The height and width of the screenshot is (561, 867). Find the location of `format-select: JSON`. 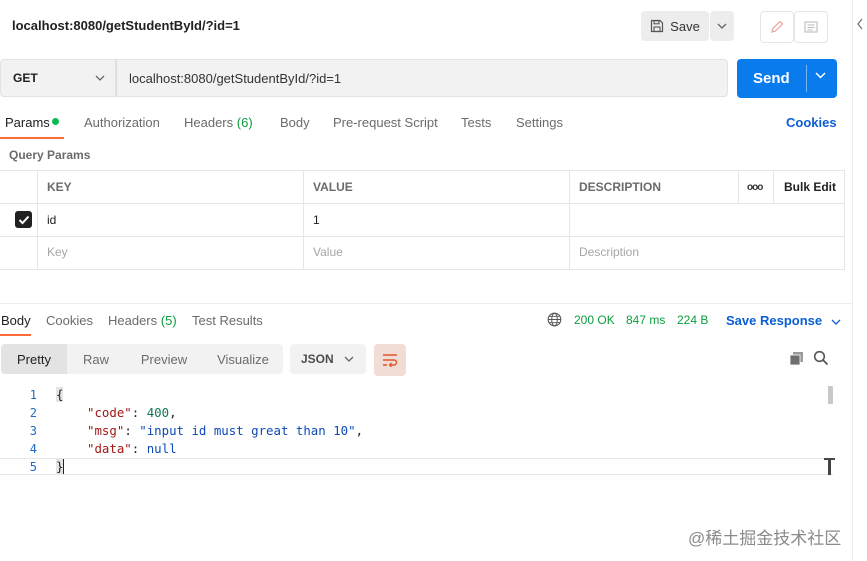

format-select: JSON is located at coordinates (328, 359).